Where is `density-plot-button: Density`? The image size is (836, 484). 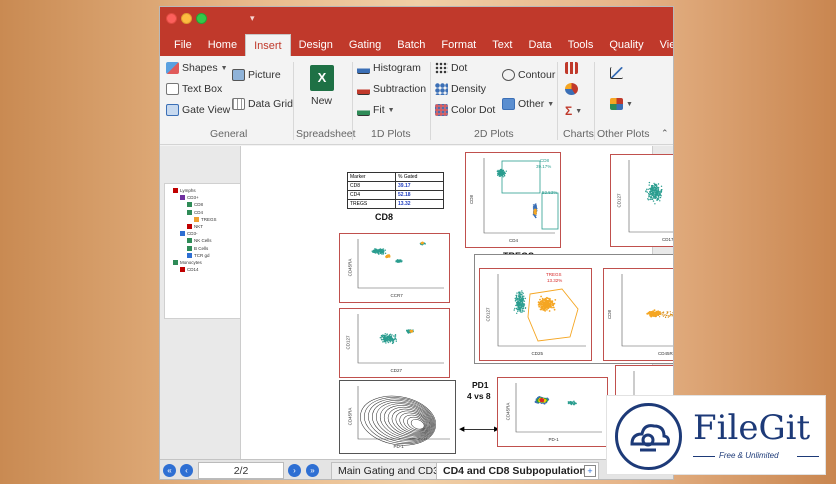
density-plot-button: Density is located at coordinates (460, 89).